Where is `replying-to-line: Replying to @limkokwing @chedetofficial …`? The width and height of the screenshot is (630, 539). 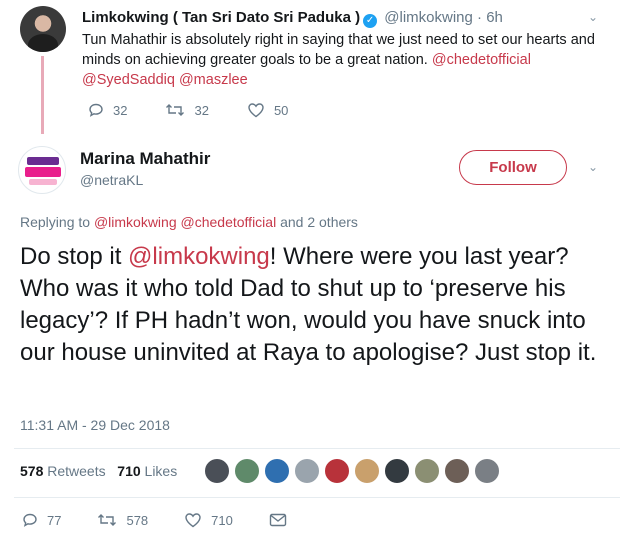
replying-to-line: Replying to @limkokwing @chedetofficial … is located at coordinates (189, 222).